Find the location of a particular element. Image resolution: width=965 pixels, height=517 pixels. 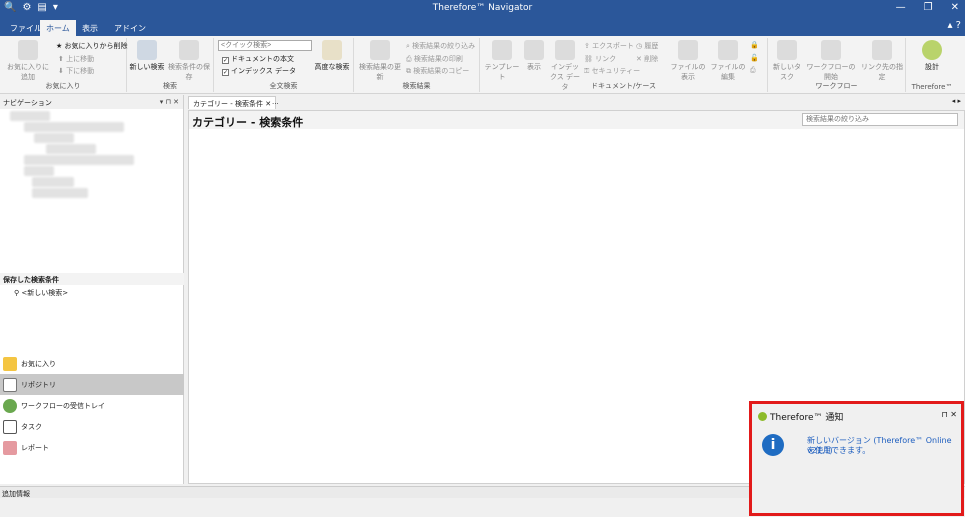

file-edit-icon is located at coordinates (728, 50).